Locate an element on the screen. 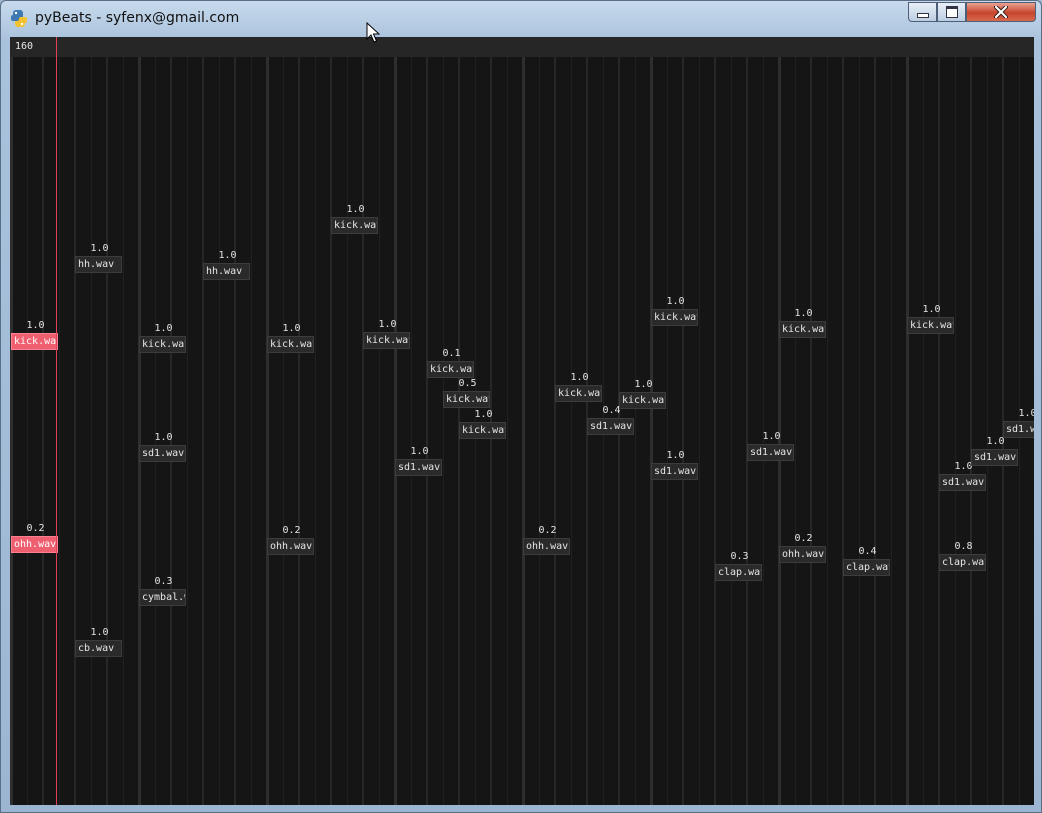  minimize-button is located at coordinates (922, 12).